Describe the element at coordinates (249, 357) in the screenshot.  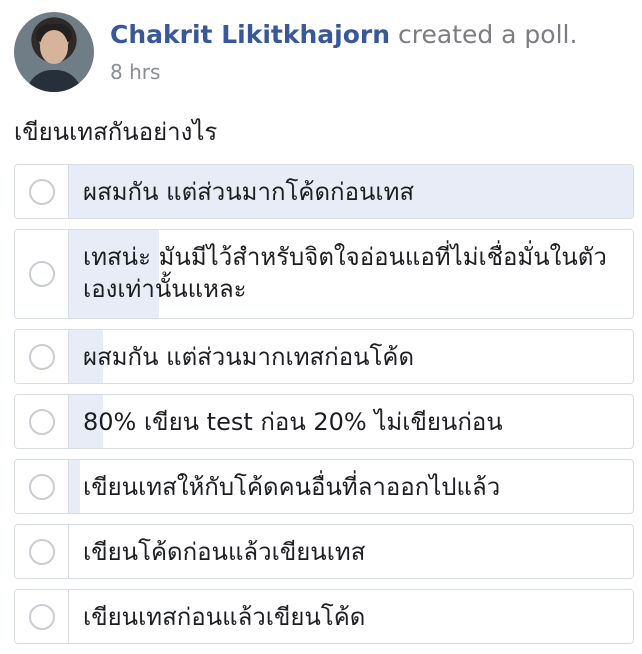
I see `poll-option-label: ผสมกัน แต่ส่วนมากเทสก่อนโค้ด` at that location.